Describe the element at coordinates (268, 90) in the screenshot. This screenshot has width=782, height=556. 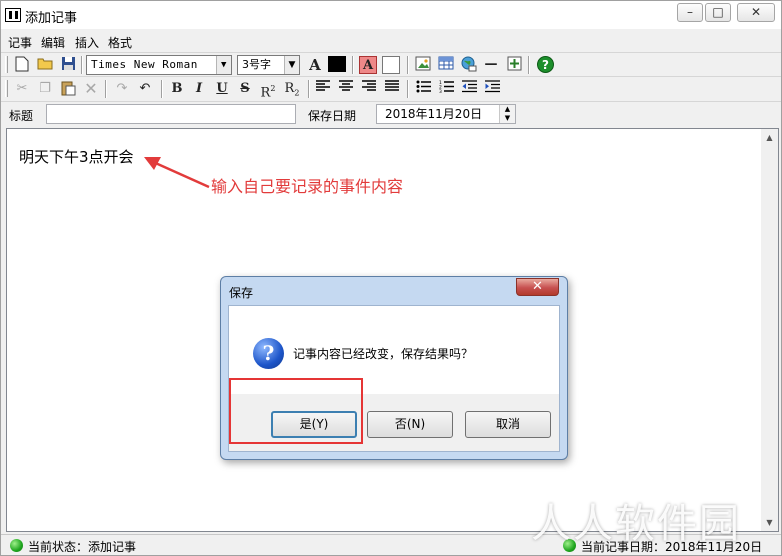
I see `superscript-icon: R2` at that location.